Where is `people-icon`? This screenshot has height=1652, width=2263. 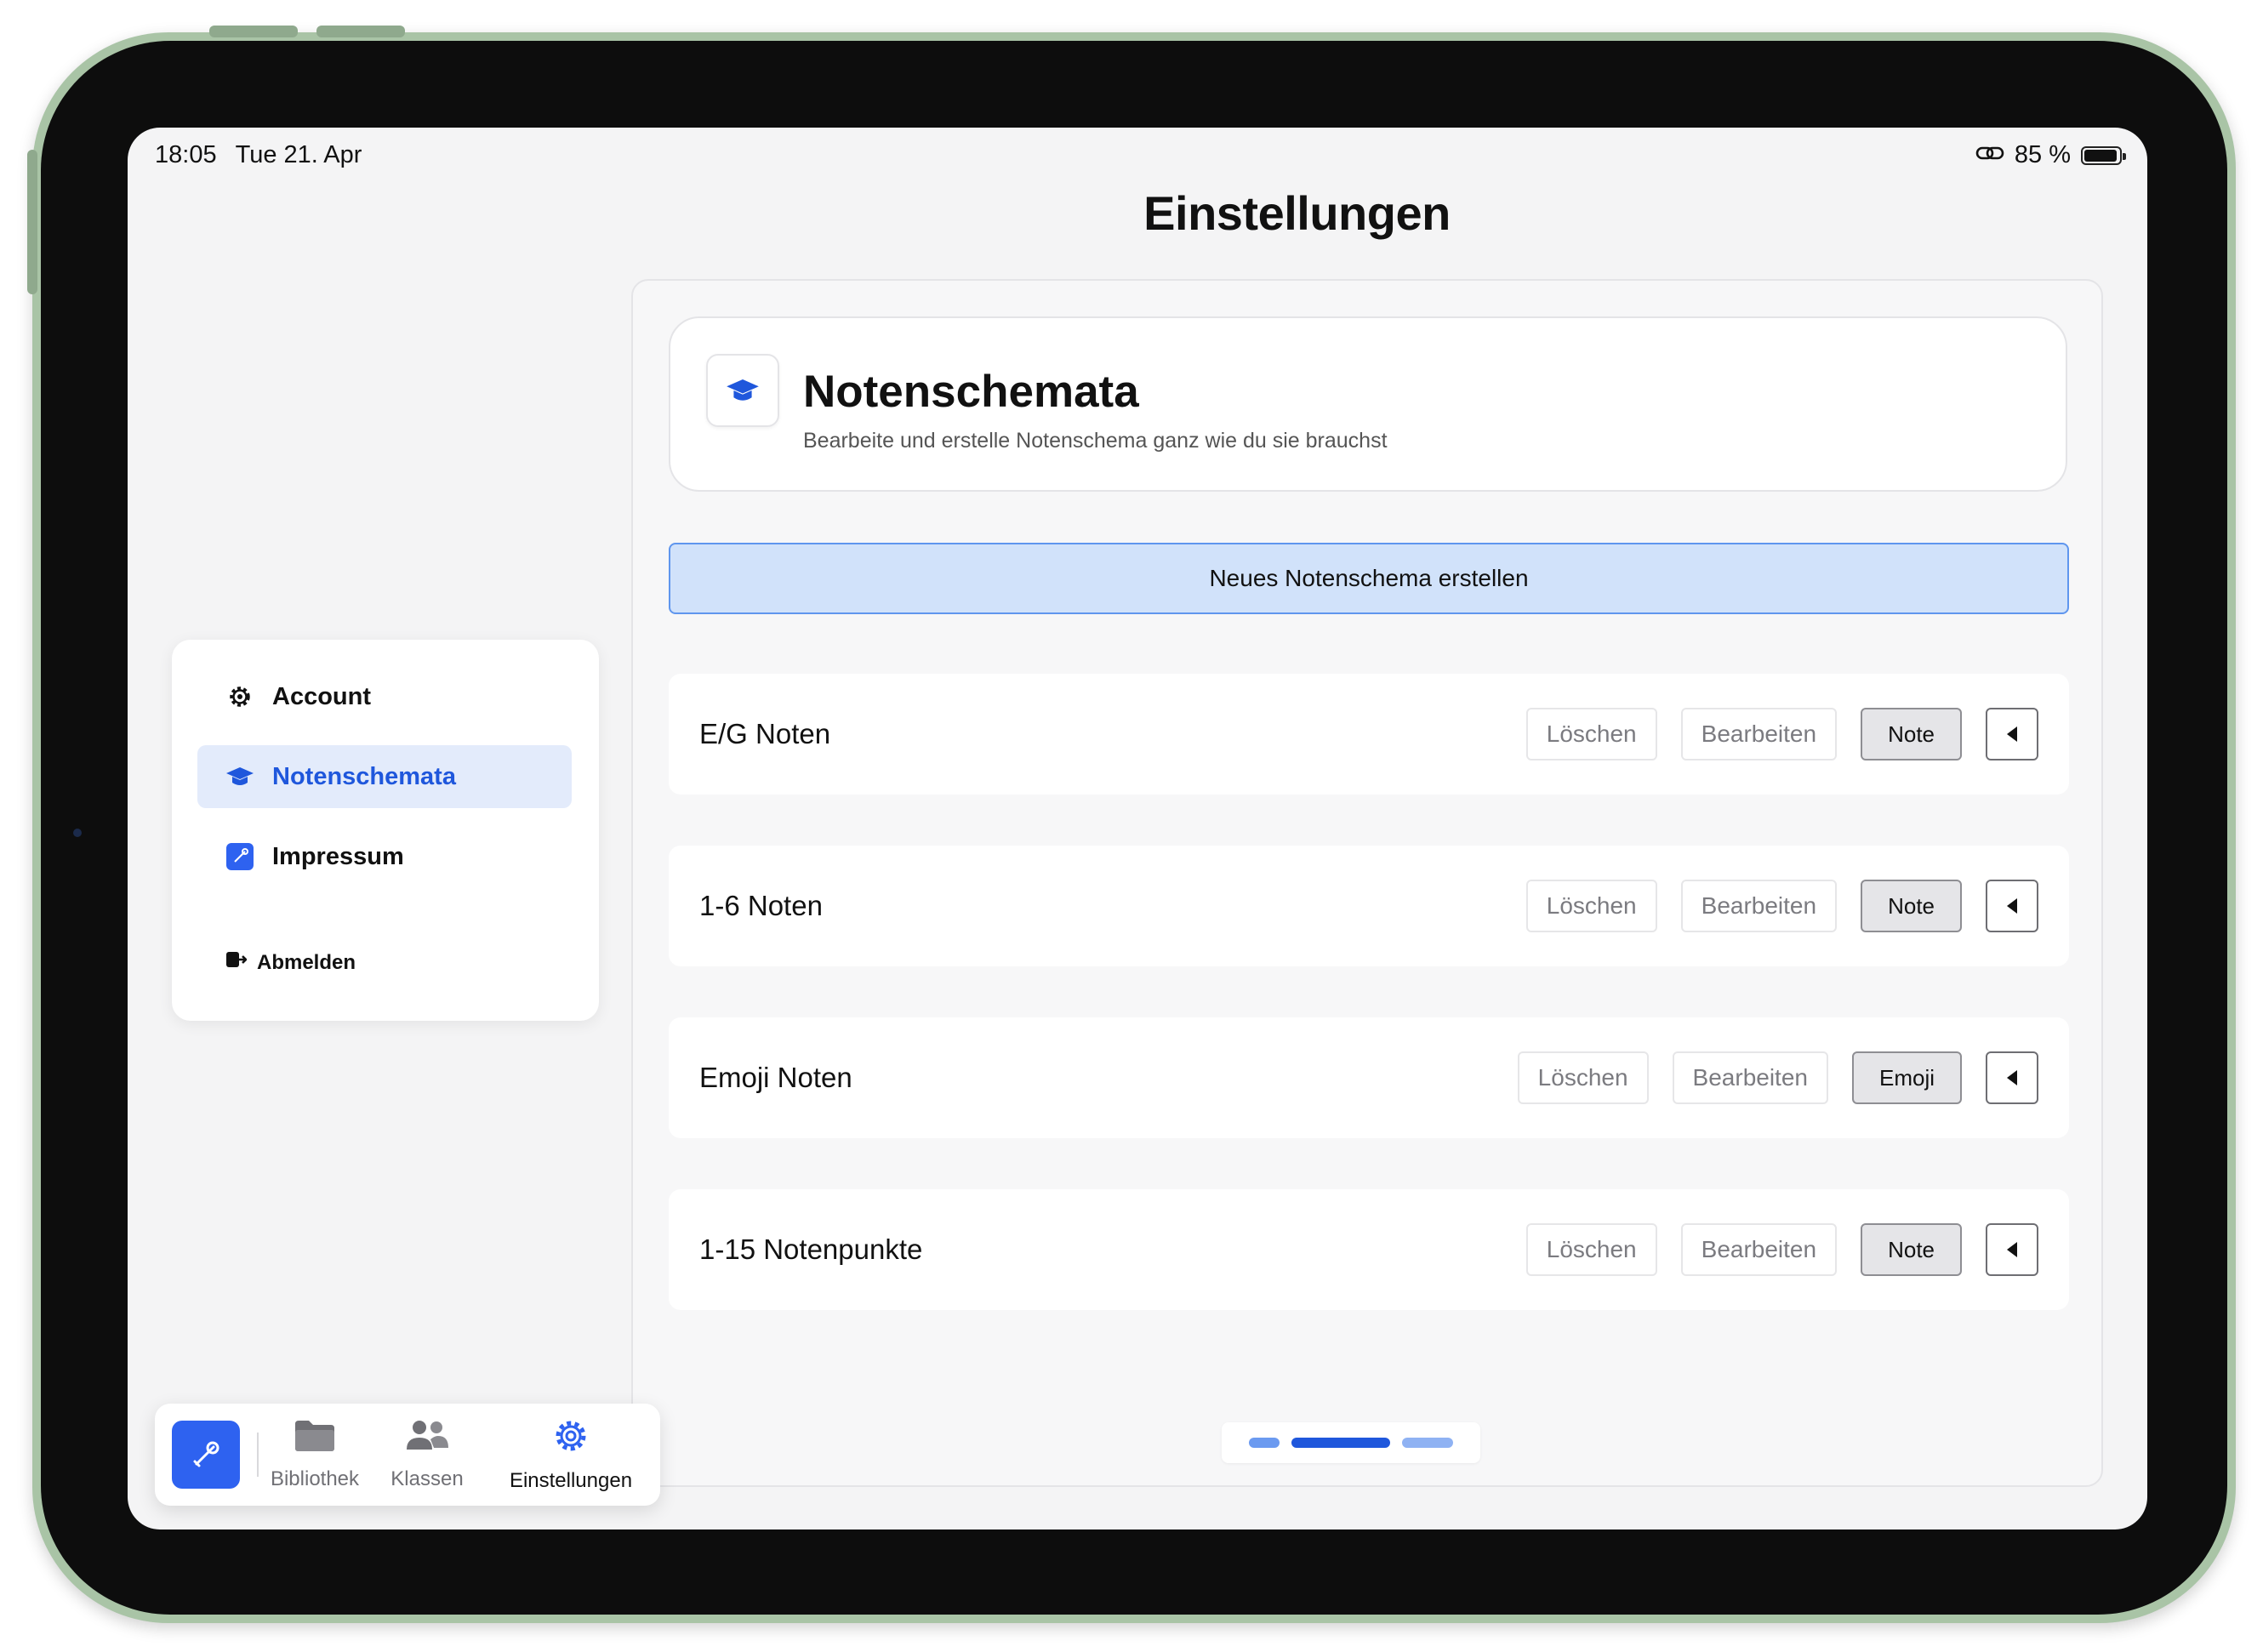 people-icon is located at coordinates (427, 1438).